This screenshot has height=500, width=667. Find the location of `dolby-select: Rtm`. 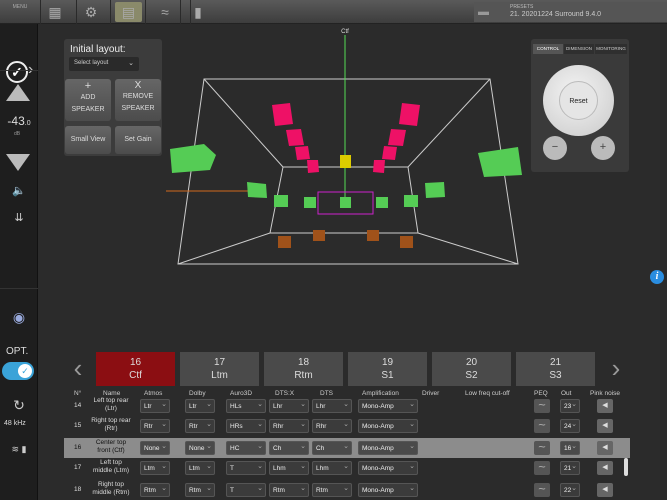

dolby-select: Rtm is located at coordinates (200, 490).